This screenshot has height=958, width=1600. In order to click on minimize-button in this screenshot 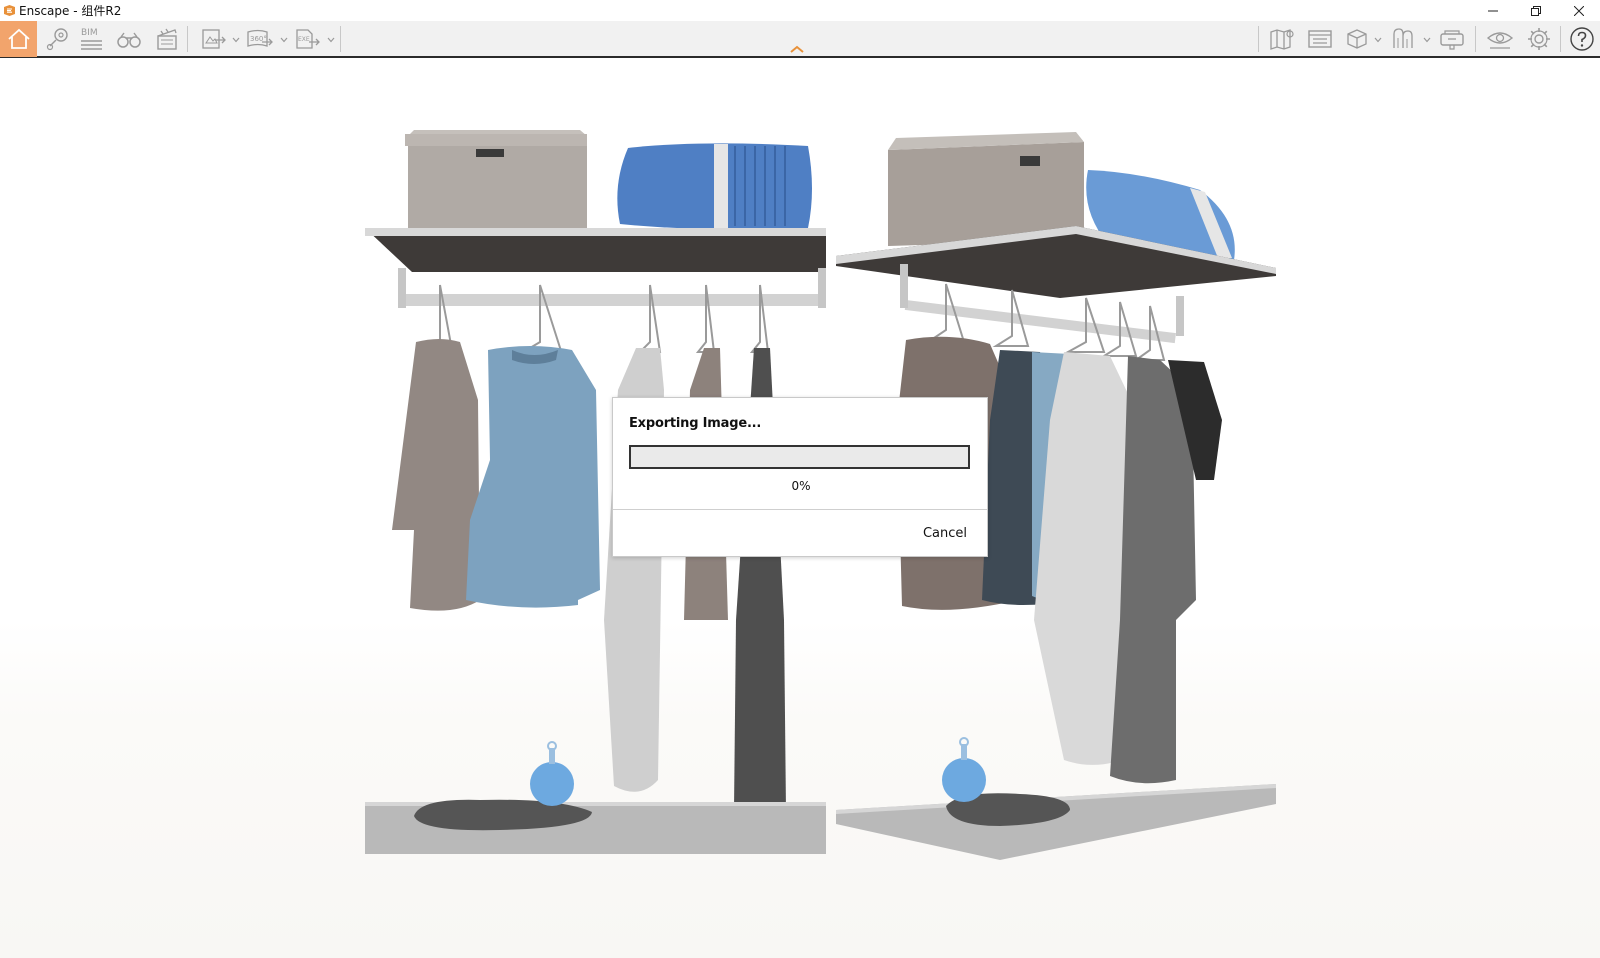, I will do `click(1492, 10)`.